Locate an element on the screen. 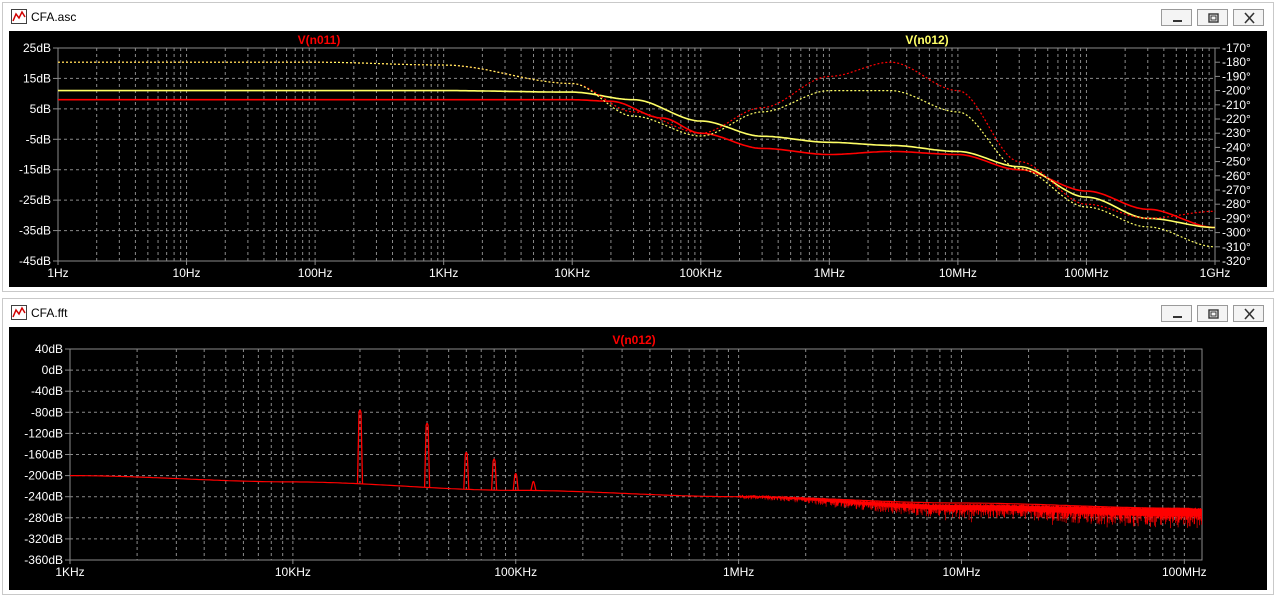 The image size is (1277, 598). y2-tick-label: -230° is located at coordinates (1236, 133).